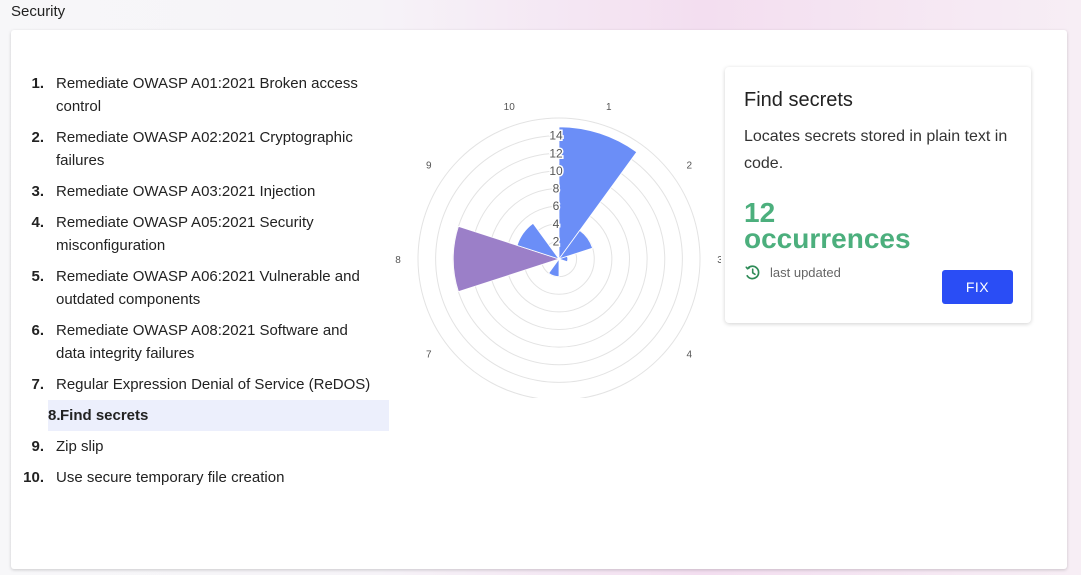  I want to click on rule-item: 10. Use secure temporary file creation, so click(200, 477).